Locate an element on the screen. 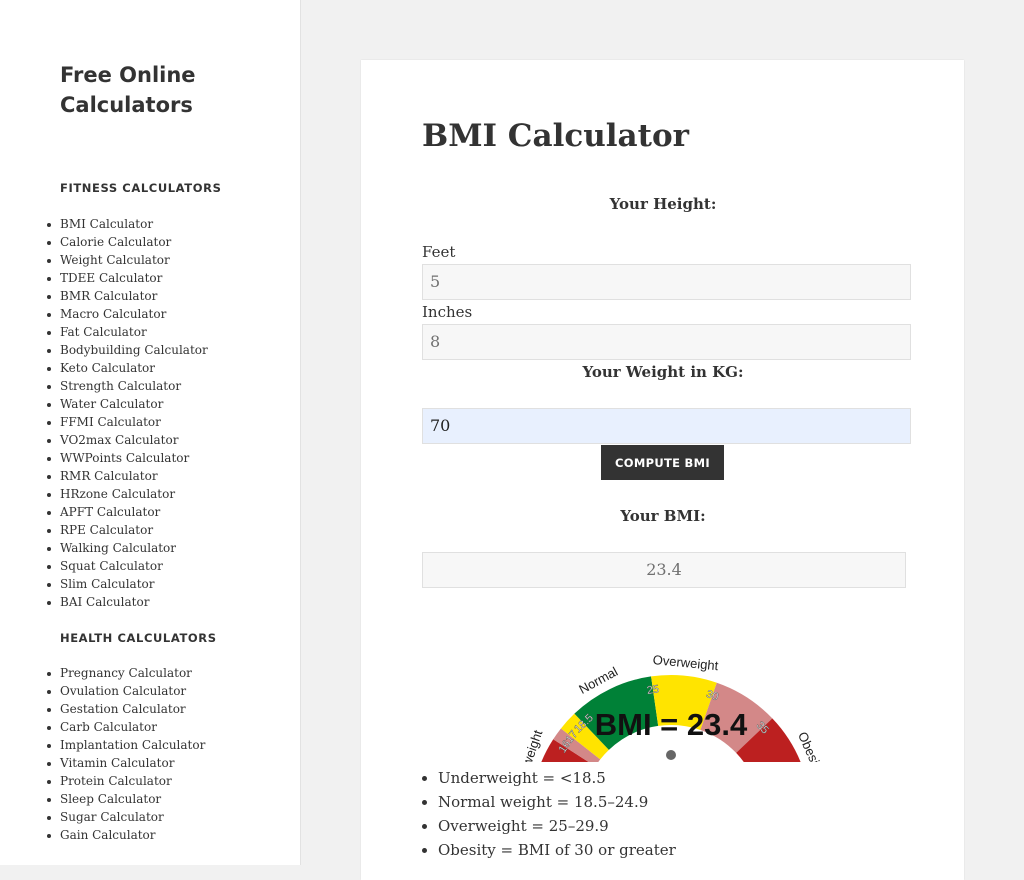 This screenshot has width=1024, height=880. bmi-range-item: Underweight = <18.5 is located at coordinates (557, 778).